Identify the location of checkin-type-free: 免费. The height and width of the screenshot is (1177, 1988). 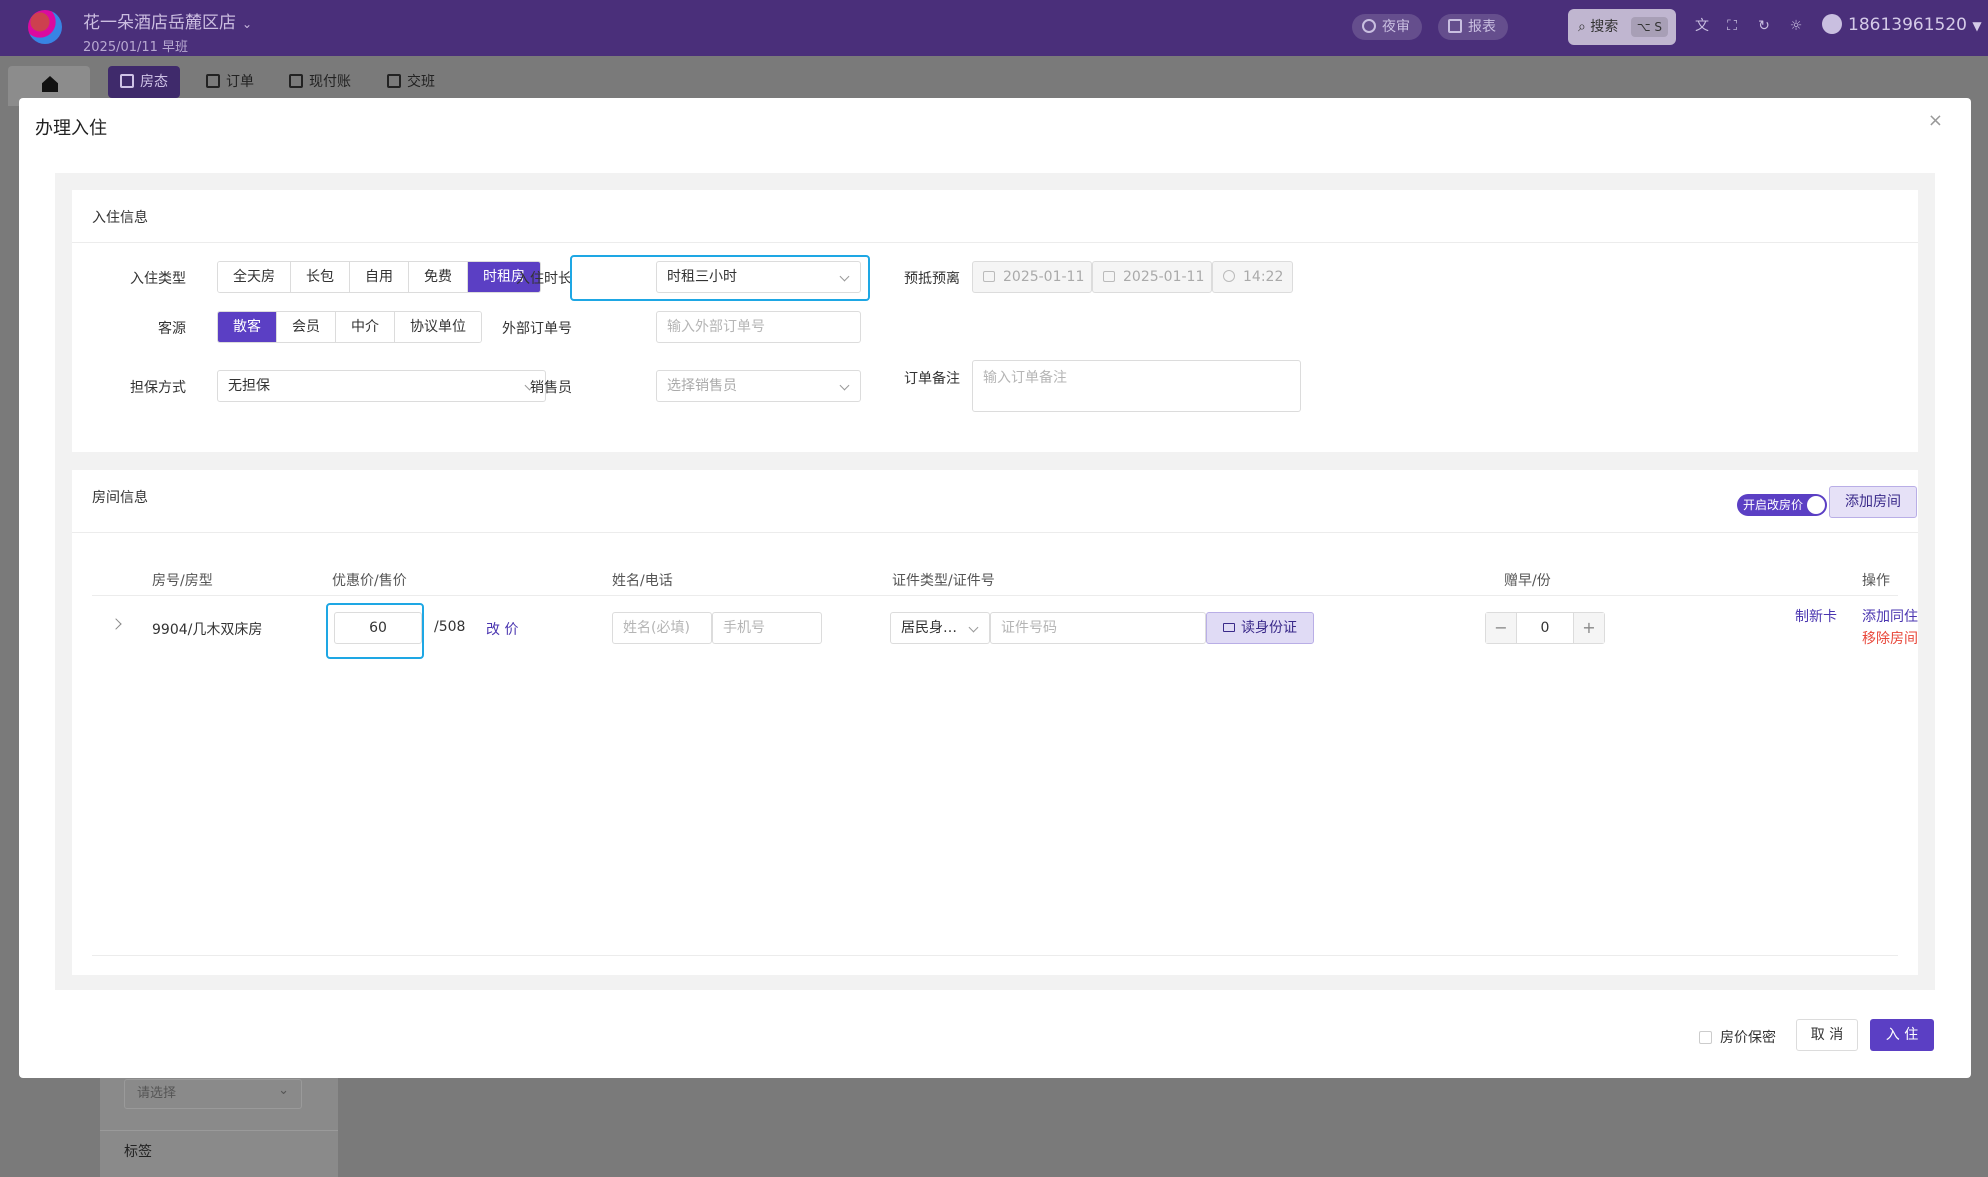
(438, 277).